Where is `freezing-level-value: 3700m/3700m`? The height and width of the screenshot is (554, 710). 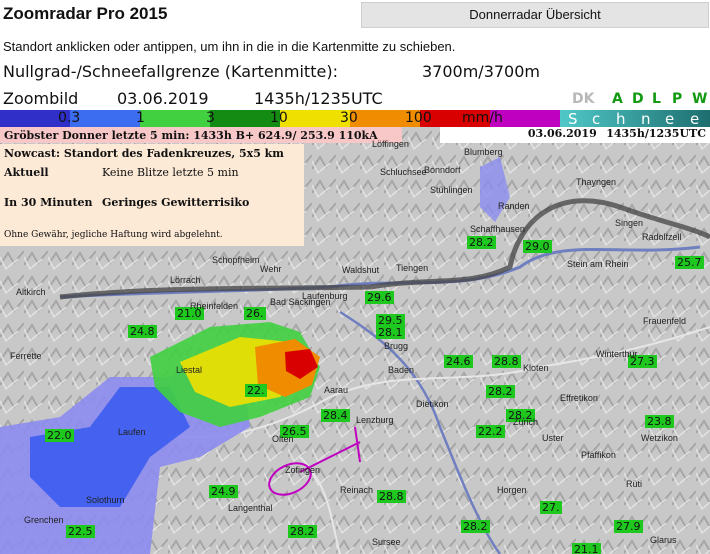
freezing-level-value: 3700m/3700m is located at coordinates (481, 71).